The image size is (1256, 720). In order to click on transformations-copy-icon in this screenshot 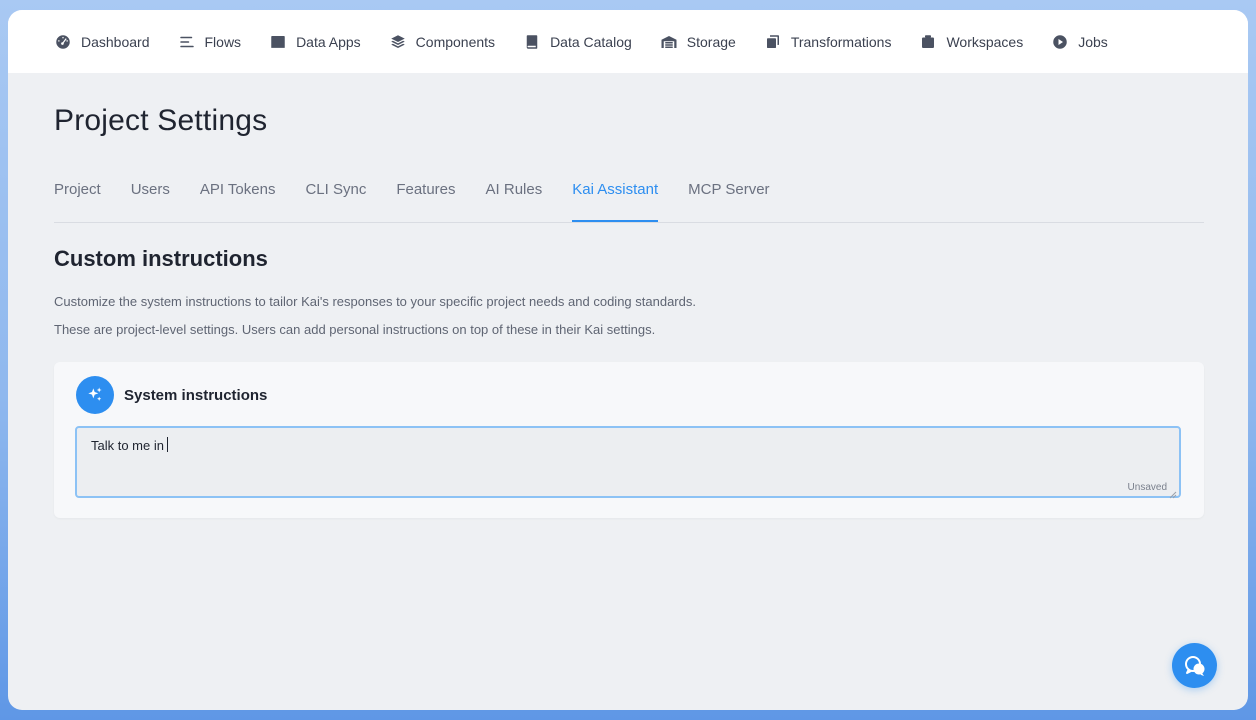, I will do `click(773, 42)`.